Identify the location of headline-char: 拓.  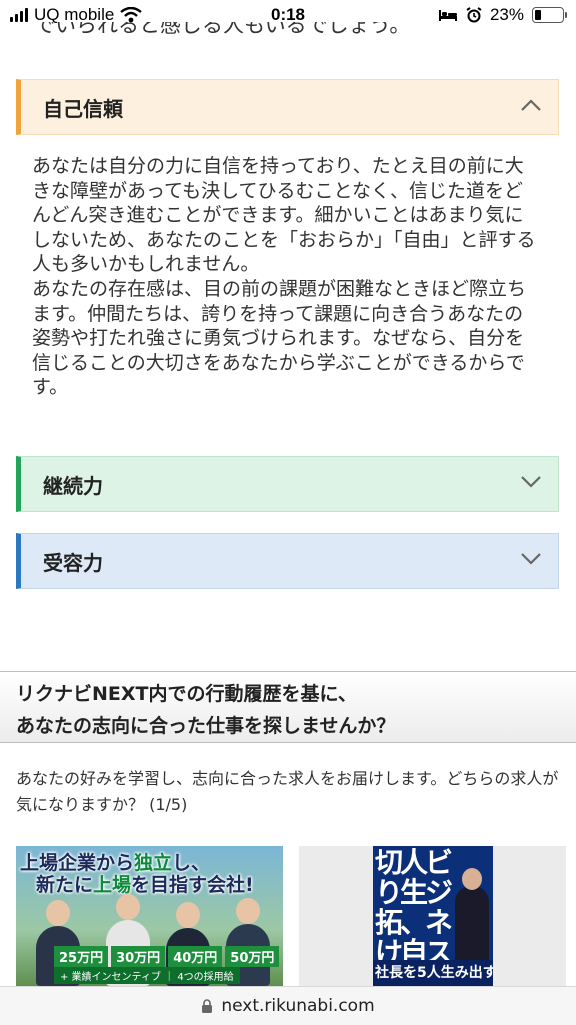
(389, 922).